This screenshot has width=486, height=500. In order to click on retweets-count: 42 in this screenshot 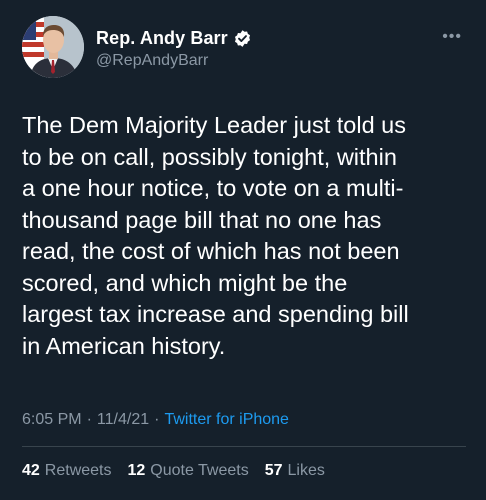, I will do `click(31, 470)`.